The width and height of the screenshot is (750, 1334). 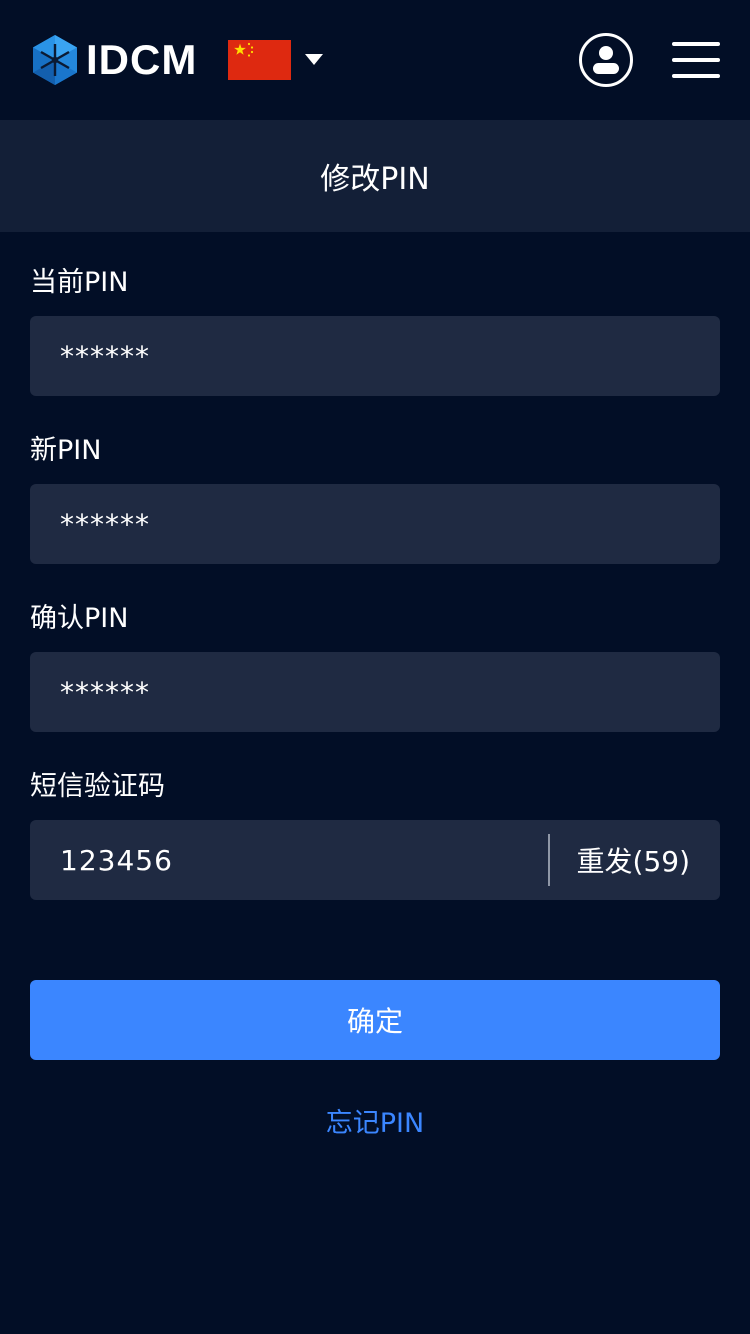 What do you see at coordinates (55, 60) in the screenshot?
I see `idcm-hexagon-logo-icon` at bounding box center [55, 60].